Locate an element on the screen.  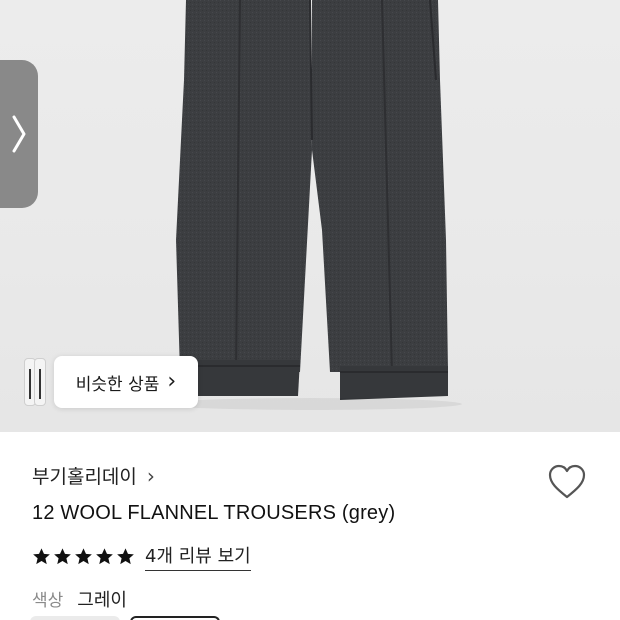
color-value: 그레이 is located at coordinates (102, 600).